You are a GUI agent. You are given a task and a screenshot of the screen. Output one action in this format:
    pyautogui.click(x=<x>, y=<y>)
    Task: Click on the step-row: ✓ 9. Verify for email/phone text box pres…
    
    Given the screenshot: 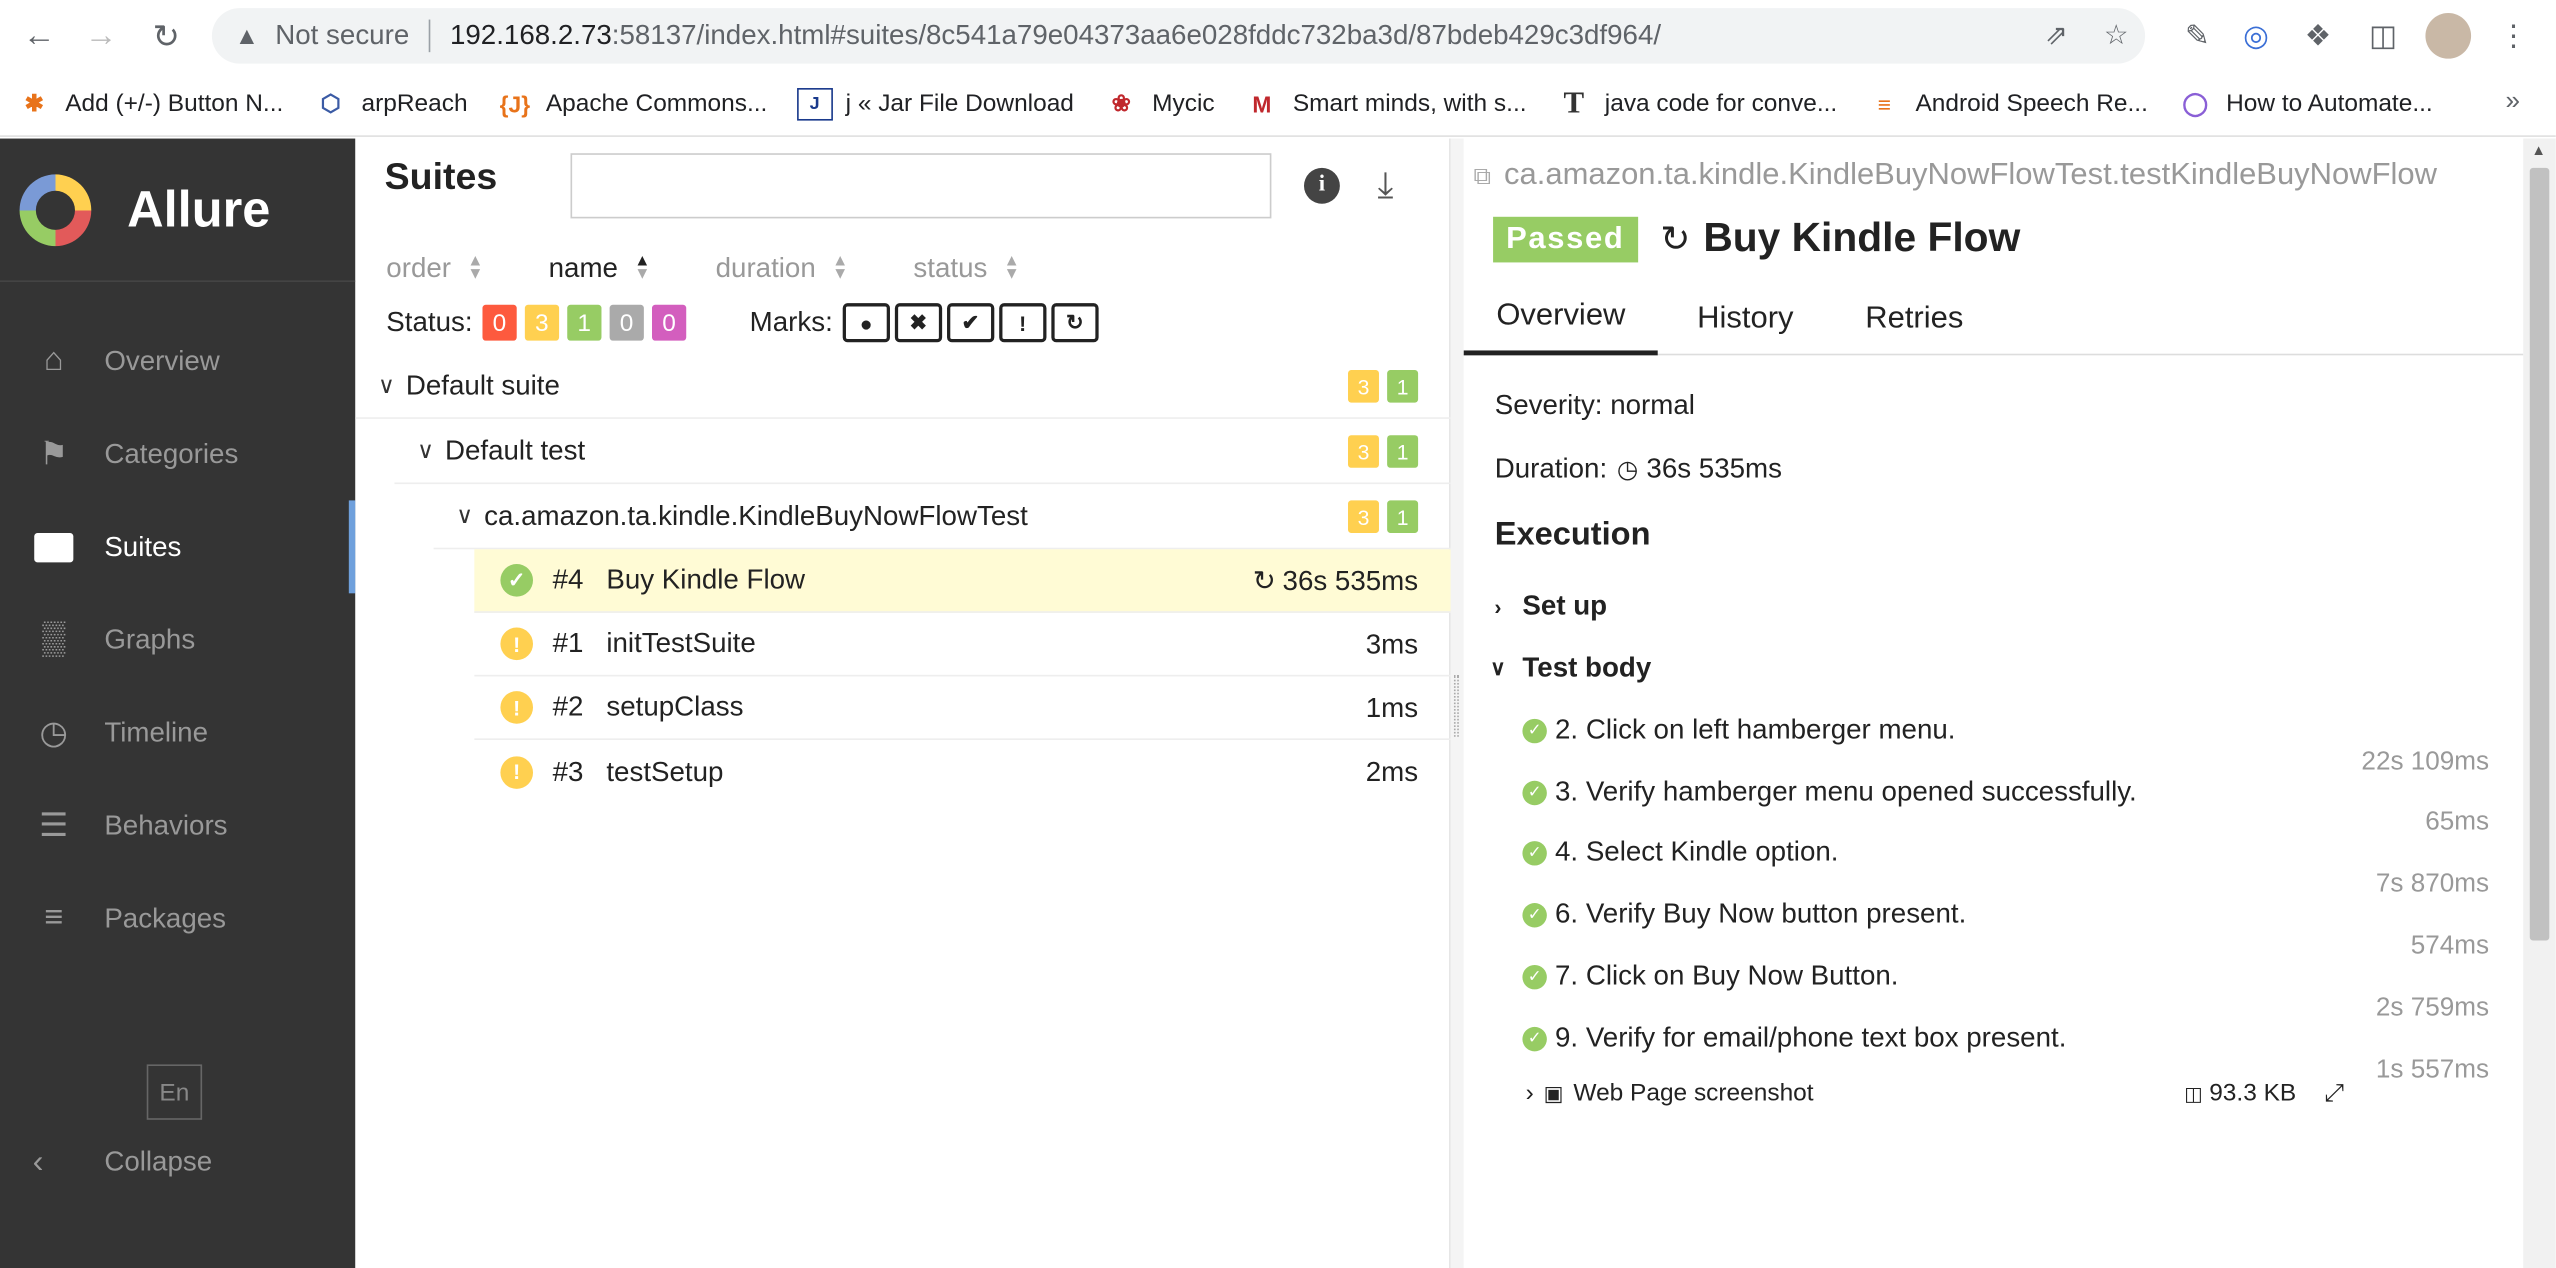 What is the action you would take?
    pyautogui.click(x=1794, y=1038)
    